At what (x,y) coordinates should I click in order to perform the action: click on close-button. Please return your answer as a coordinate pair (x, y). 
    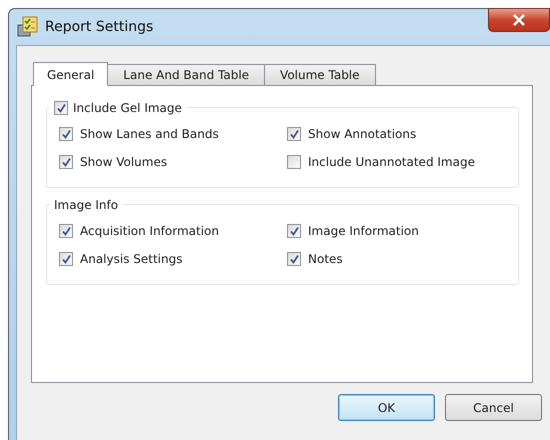
    Looking at the image, I should click on (519, 20).